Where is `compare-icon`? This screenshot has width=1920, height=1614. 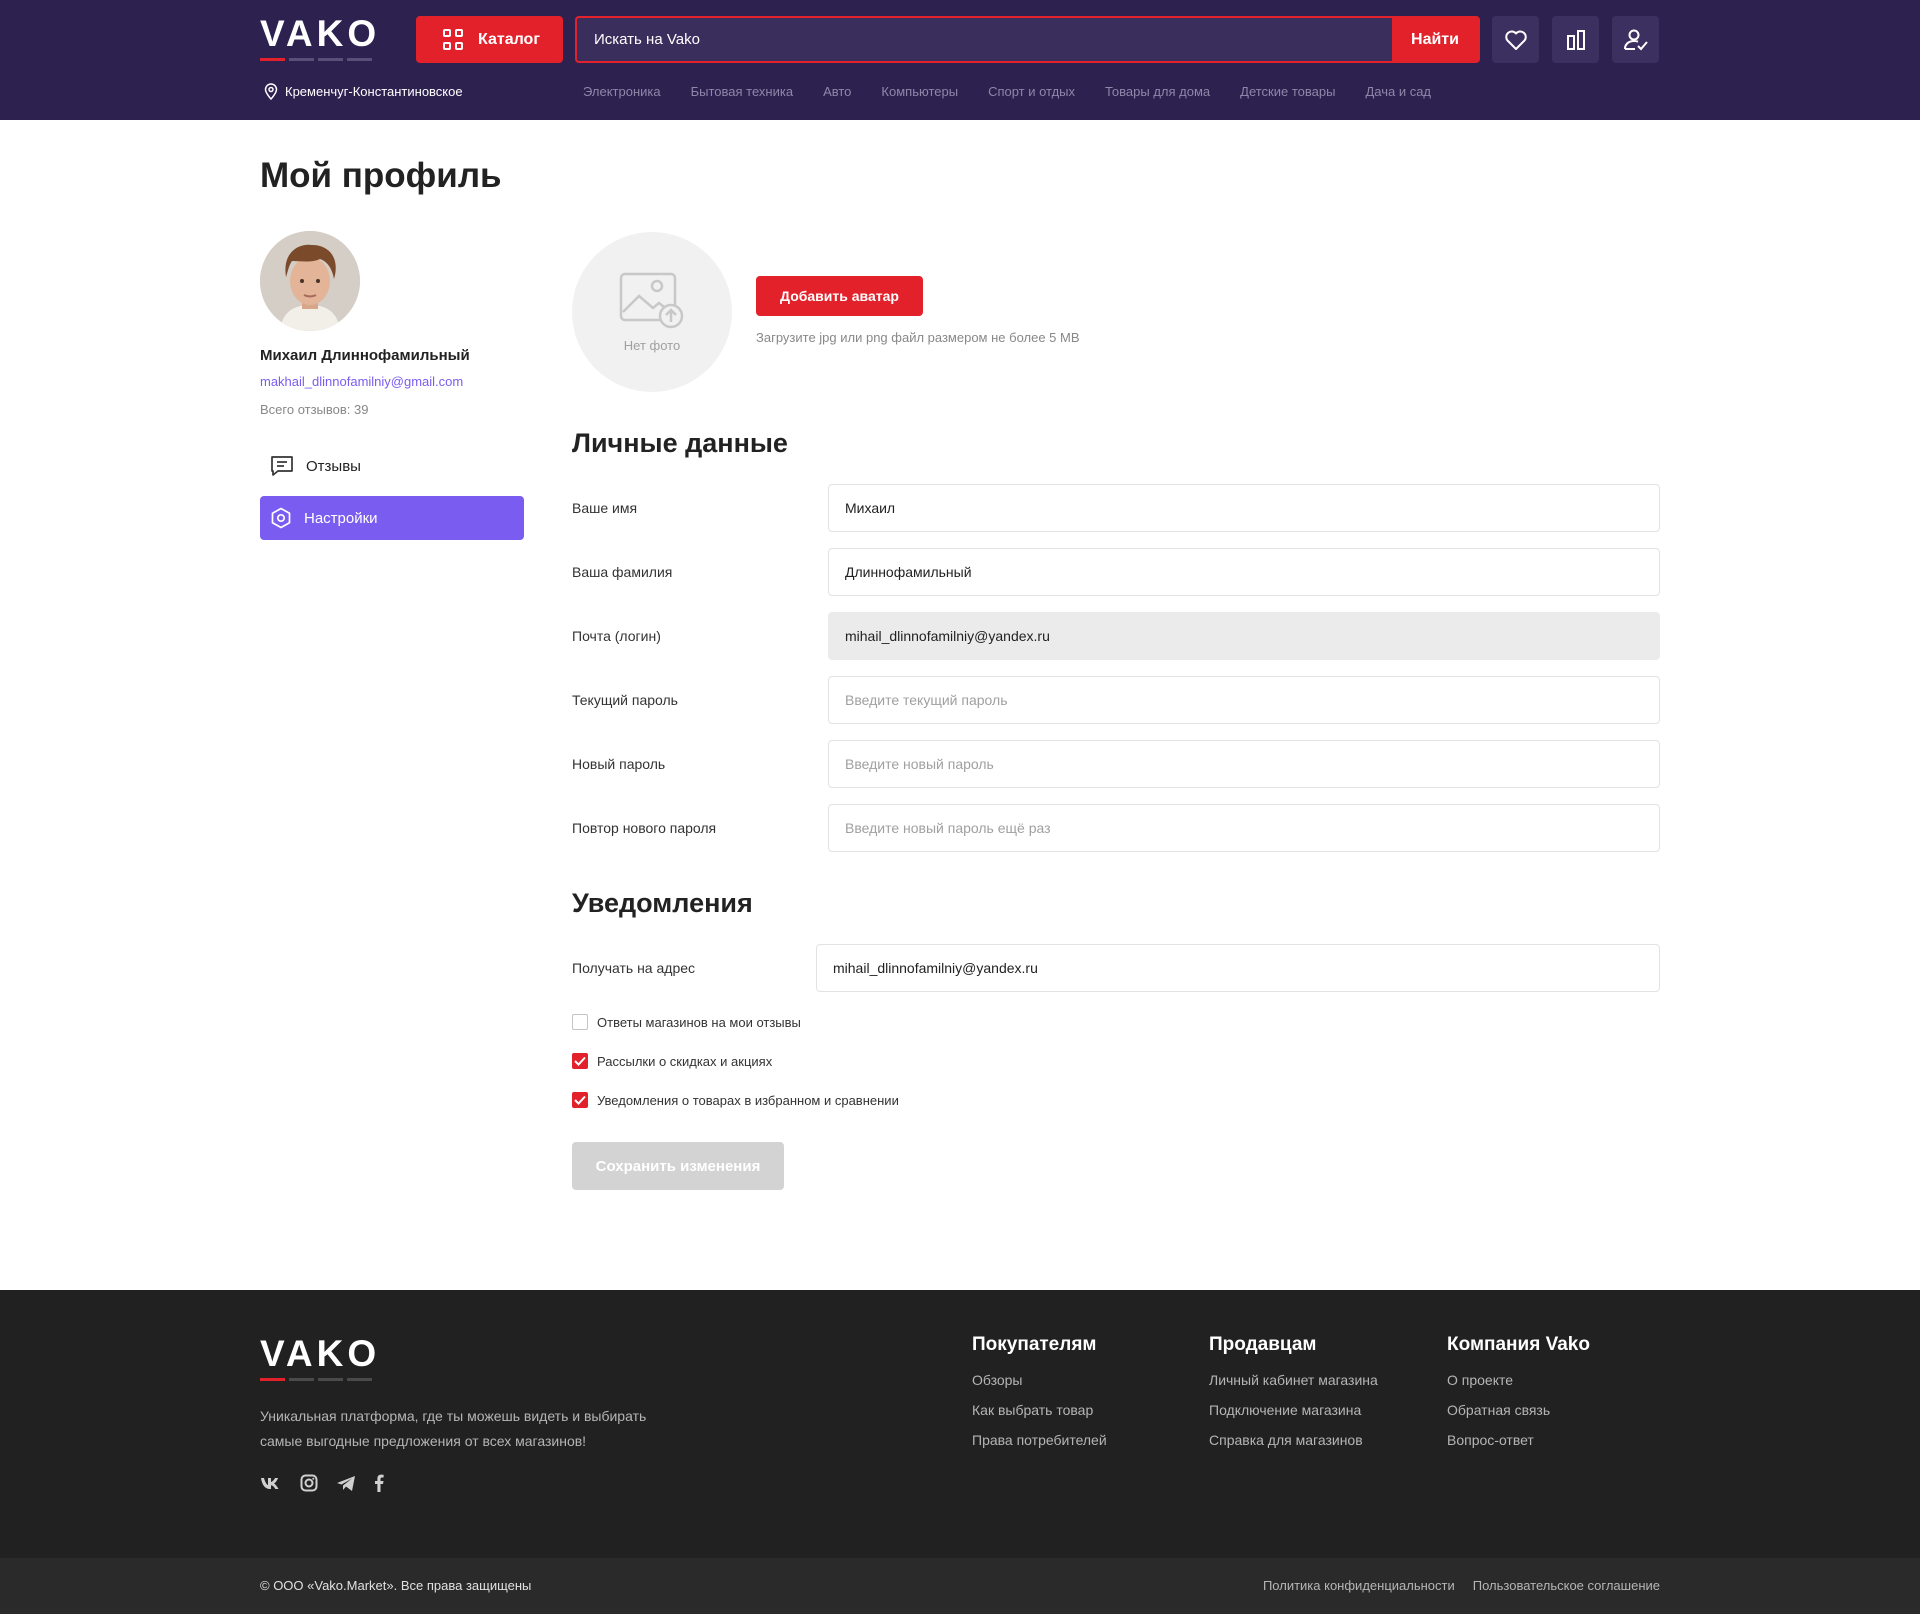
compare-icon is located at coordinates (1575, 39).